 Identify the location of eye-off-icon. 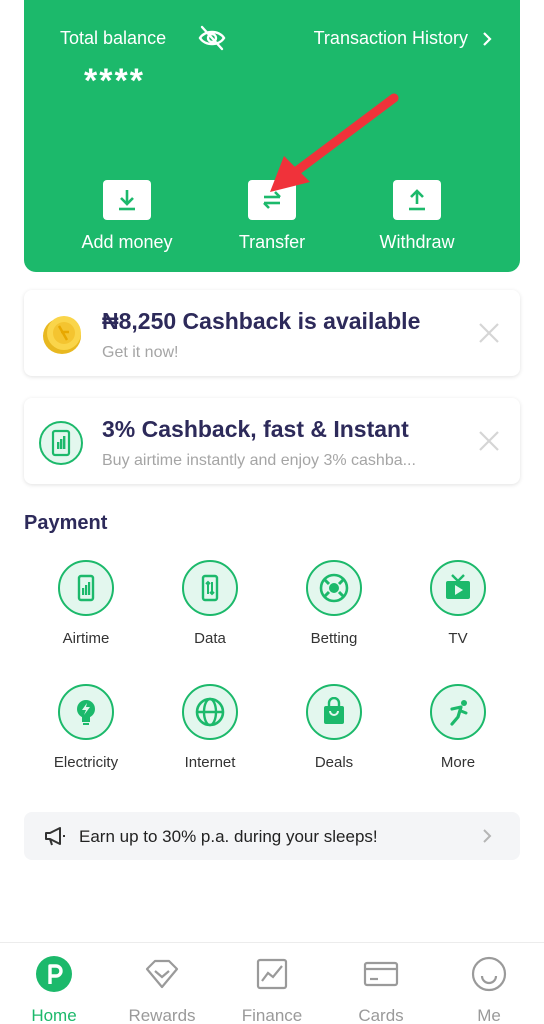
(212, 38).